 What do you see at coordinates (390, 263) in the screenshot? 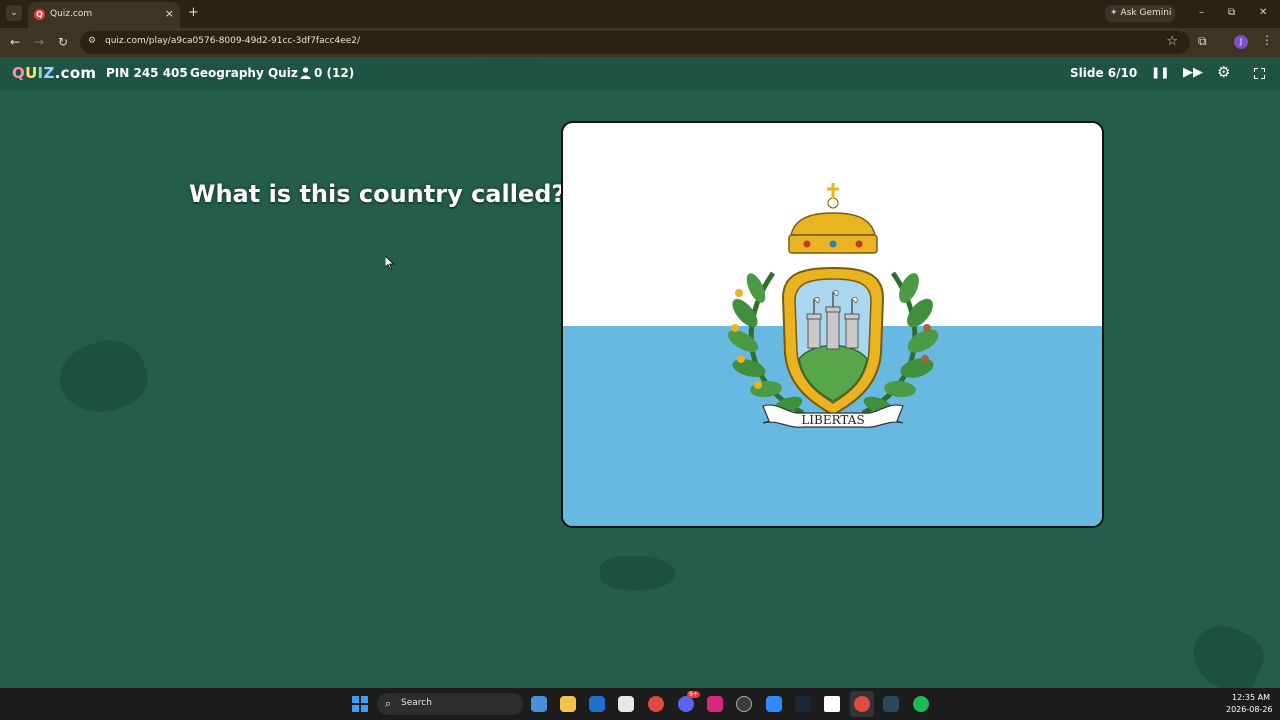
I see `mouse-cursor-icon` at bounding box center [390, 263].